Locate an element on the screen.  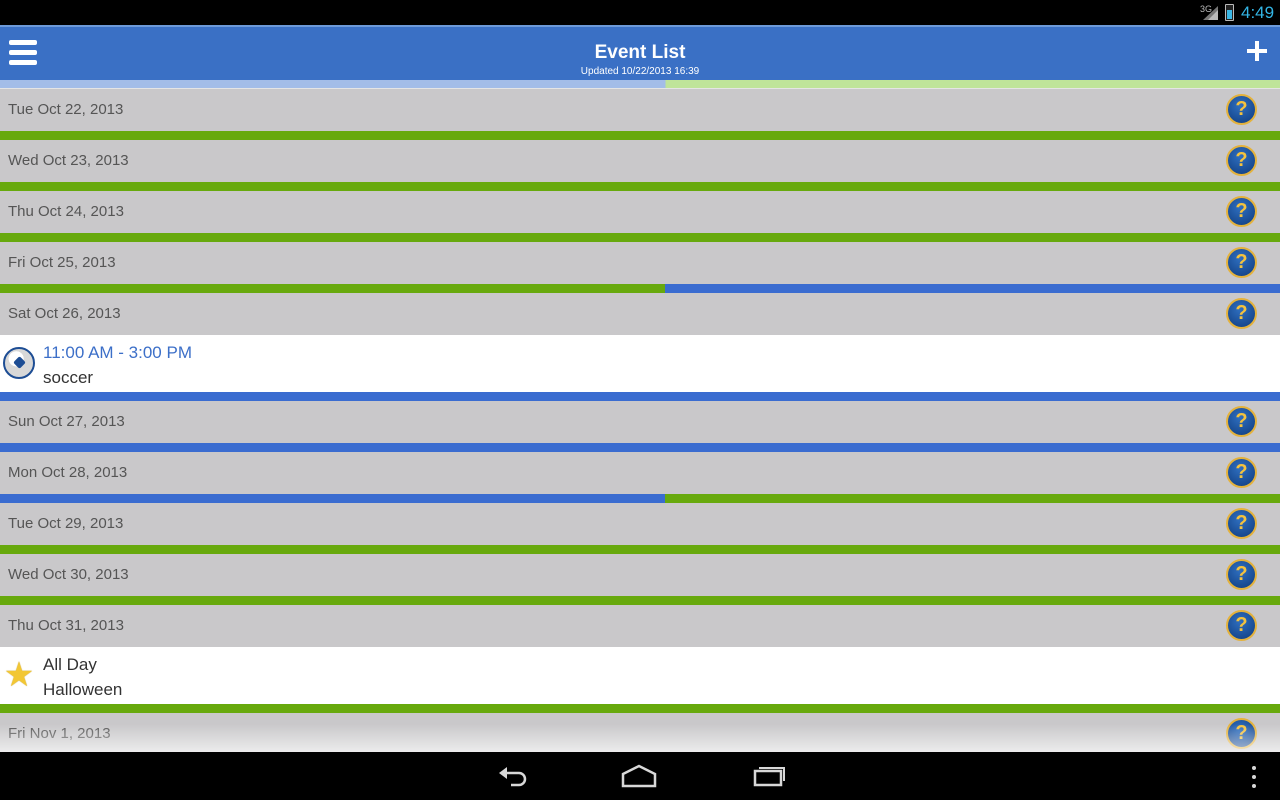
day-header-row: Sun Oct 27, 2013? is located at coordinates (640, 422).